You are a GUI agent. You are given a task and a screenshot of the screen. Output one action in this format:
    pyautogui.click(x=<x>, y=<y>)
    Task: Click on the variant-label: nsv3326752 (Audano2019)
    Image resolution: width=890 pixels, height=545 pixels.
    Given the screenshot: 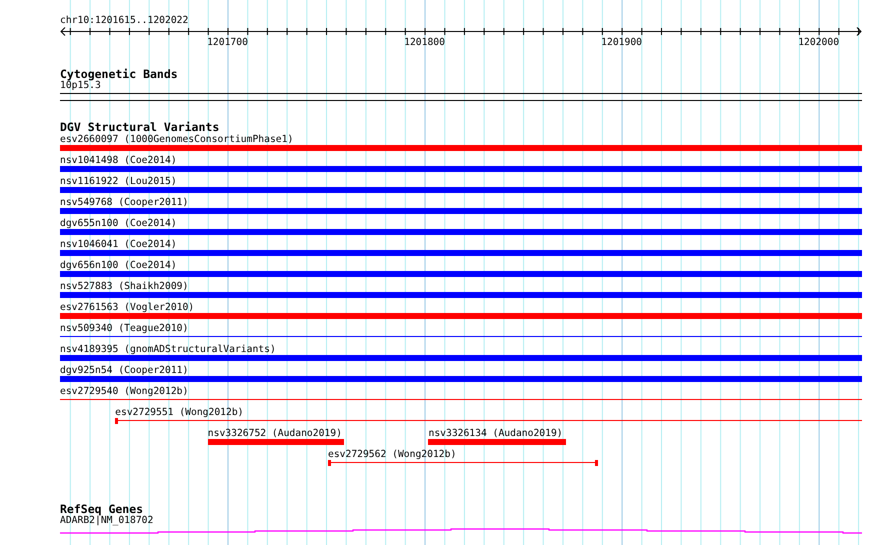 What is the action you would take?
    pyautogui.click(x=275, y=433)
    